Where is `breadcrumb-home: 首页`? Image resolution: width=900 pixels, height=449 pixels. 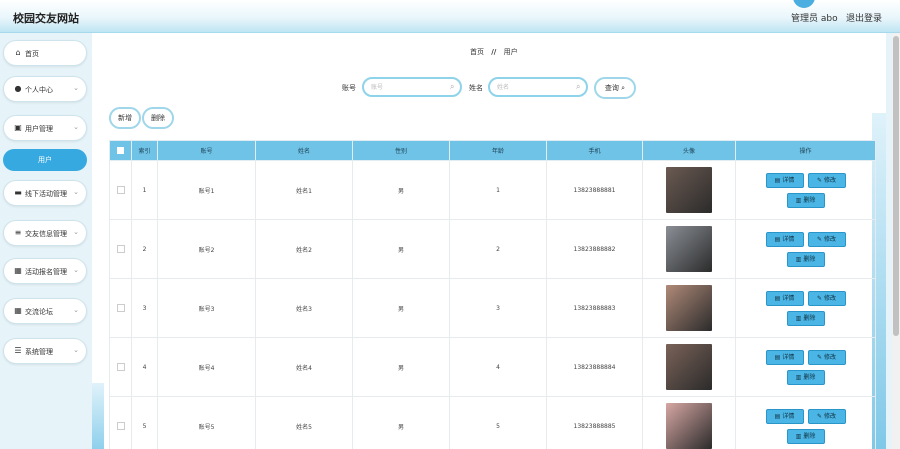 breadcrumb-home: 首页 is located at coordinates (477, 52).